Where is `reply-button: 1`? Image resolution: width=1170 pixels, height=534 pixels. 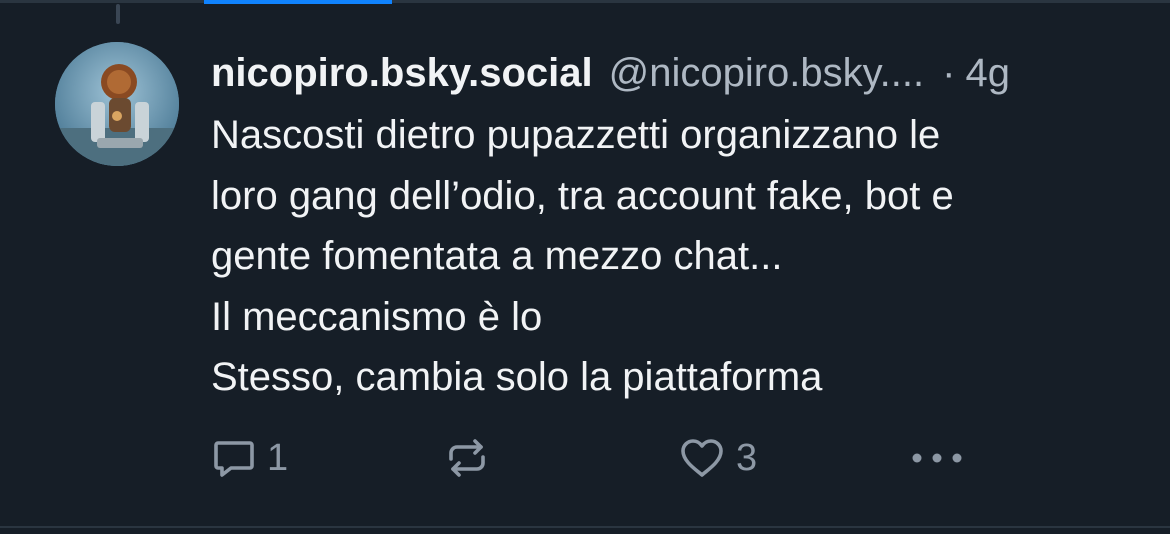 reply-button: 1 is located at coordinates (249, 458).